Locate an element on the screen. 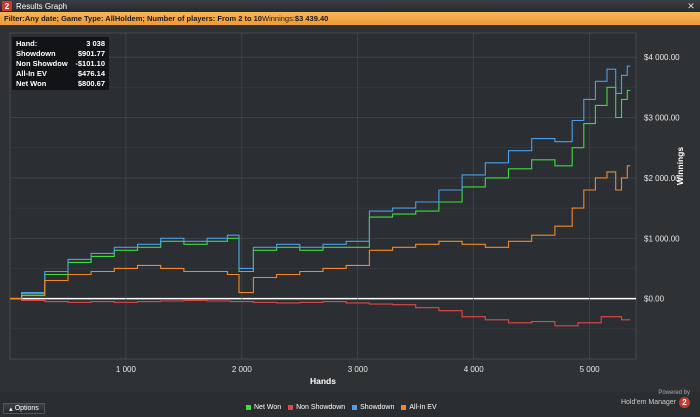 Image resolution: width=700 pixels, height=417 pixels. stat-row-showdown: Showdown $901.77 is located at coordinates (60, 54).